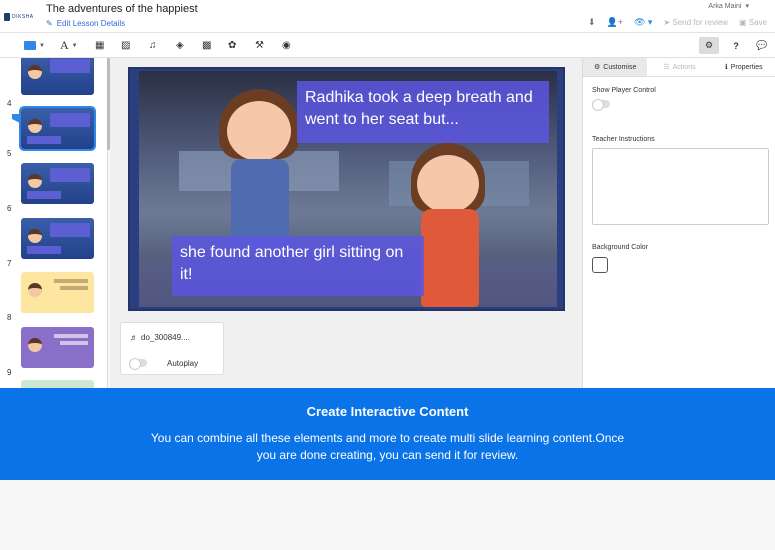 The height and width of the screenshot is (550, 775). I want to click on send-for-review-label: Send for review, so click(700, 22).